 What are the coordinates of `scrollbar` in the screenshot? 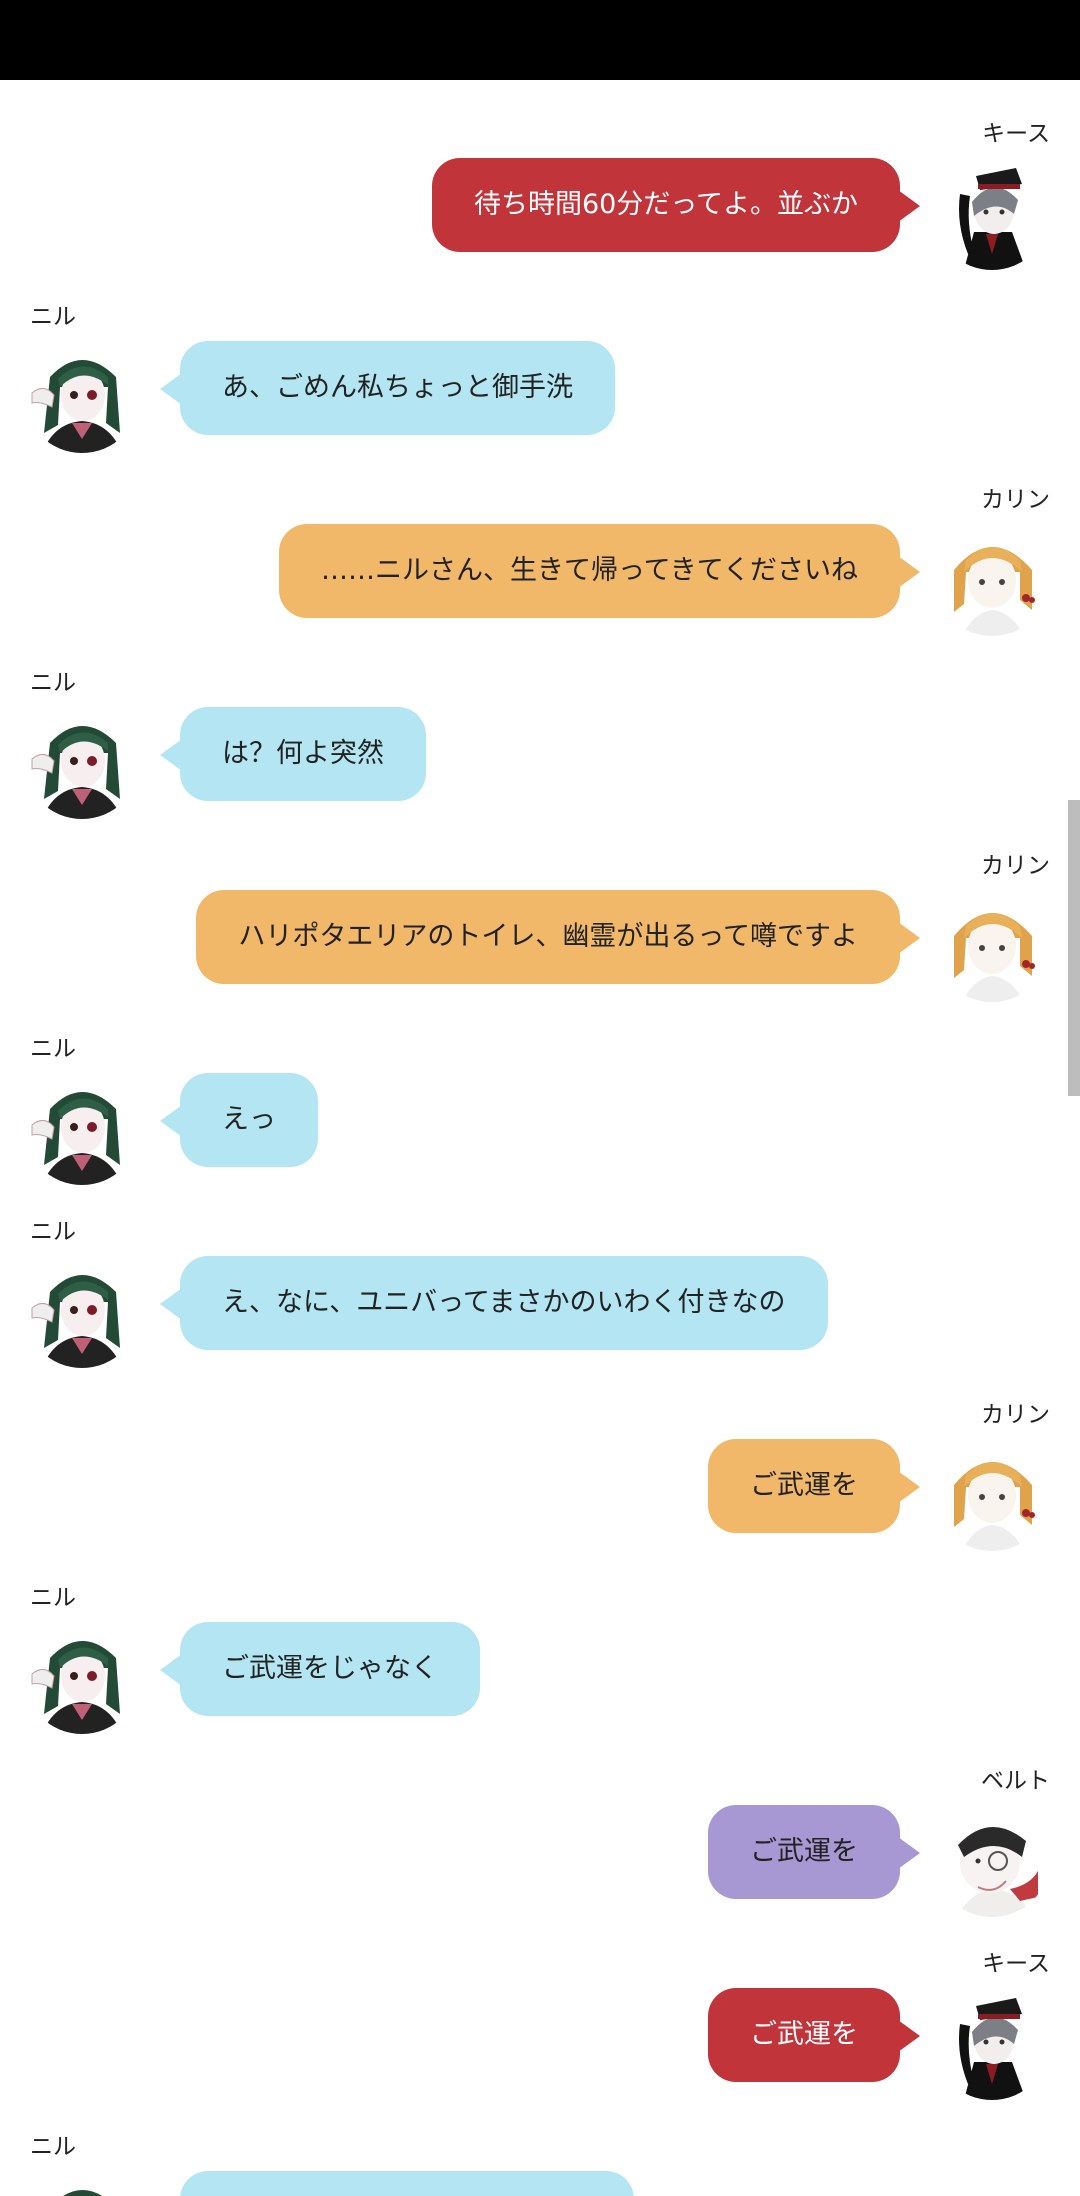 It's located at (1074, 948).